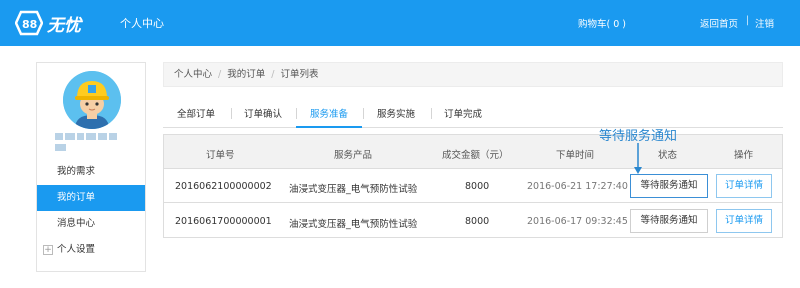 The width and height of the screenshot is (800, 288). I want to click on table-header: 订单号 服务产品 成交金额（元） 下单时间 状态 操作, so click(473, 152).